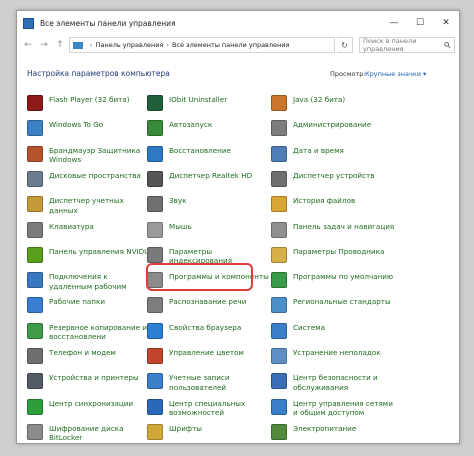 Image resolution: width=474 pixels, height=456 pixels. I want to click on control-panel-item: Центр безопасности и обслуживания, so click(333, 382).